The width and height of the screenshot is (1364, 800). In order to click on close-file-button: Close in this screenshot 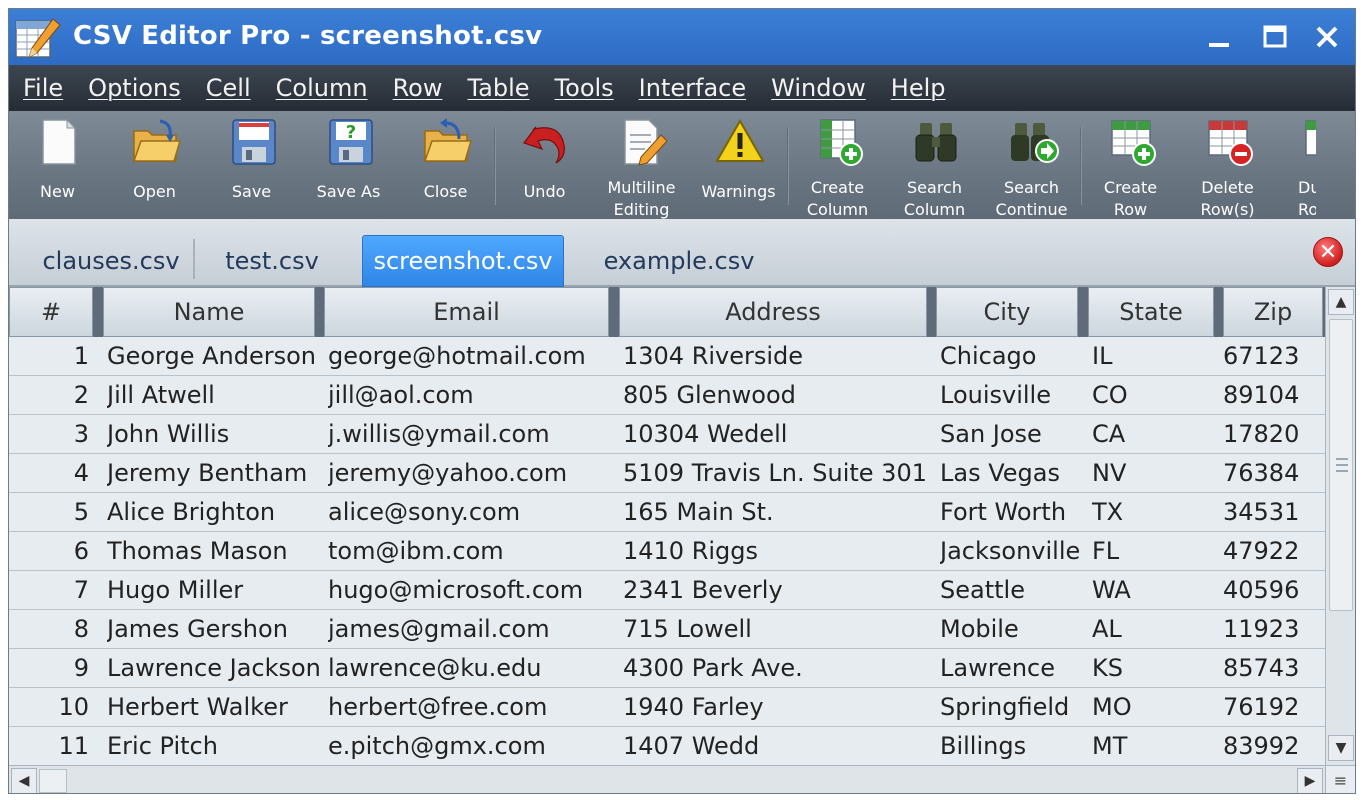, I will do `click(445, 165)`.